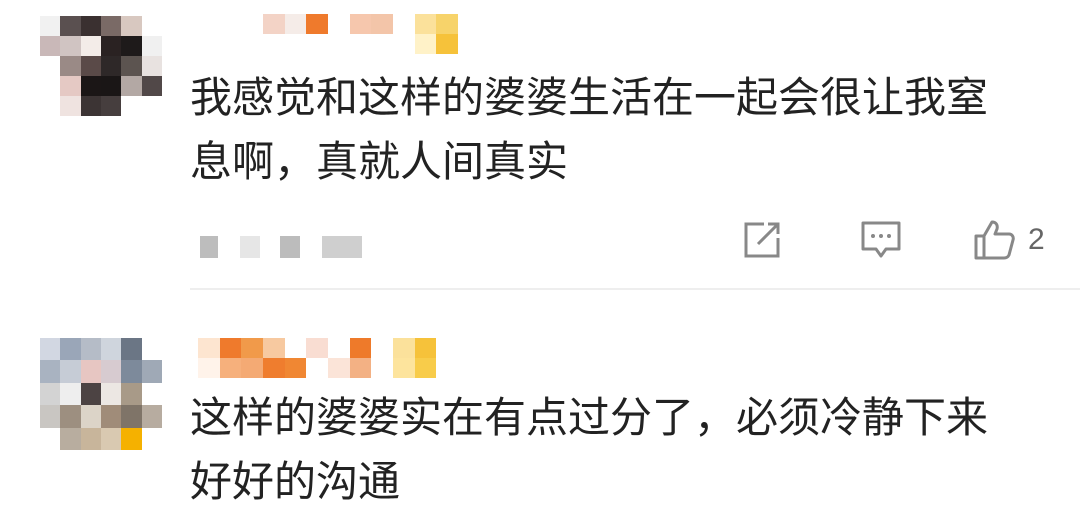 This screenshot has height=528, width=1080. What do you see at coordinates (290, 247) in the screenshot?
I see `comment-meta-pixelated` at bounding box center [290, 247].